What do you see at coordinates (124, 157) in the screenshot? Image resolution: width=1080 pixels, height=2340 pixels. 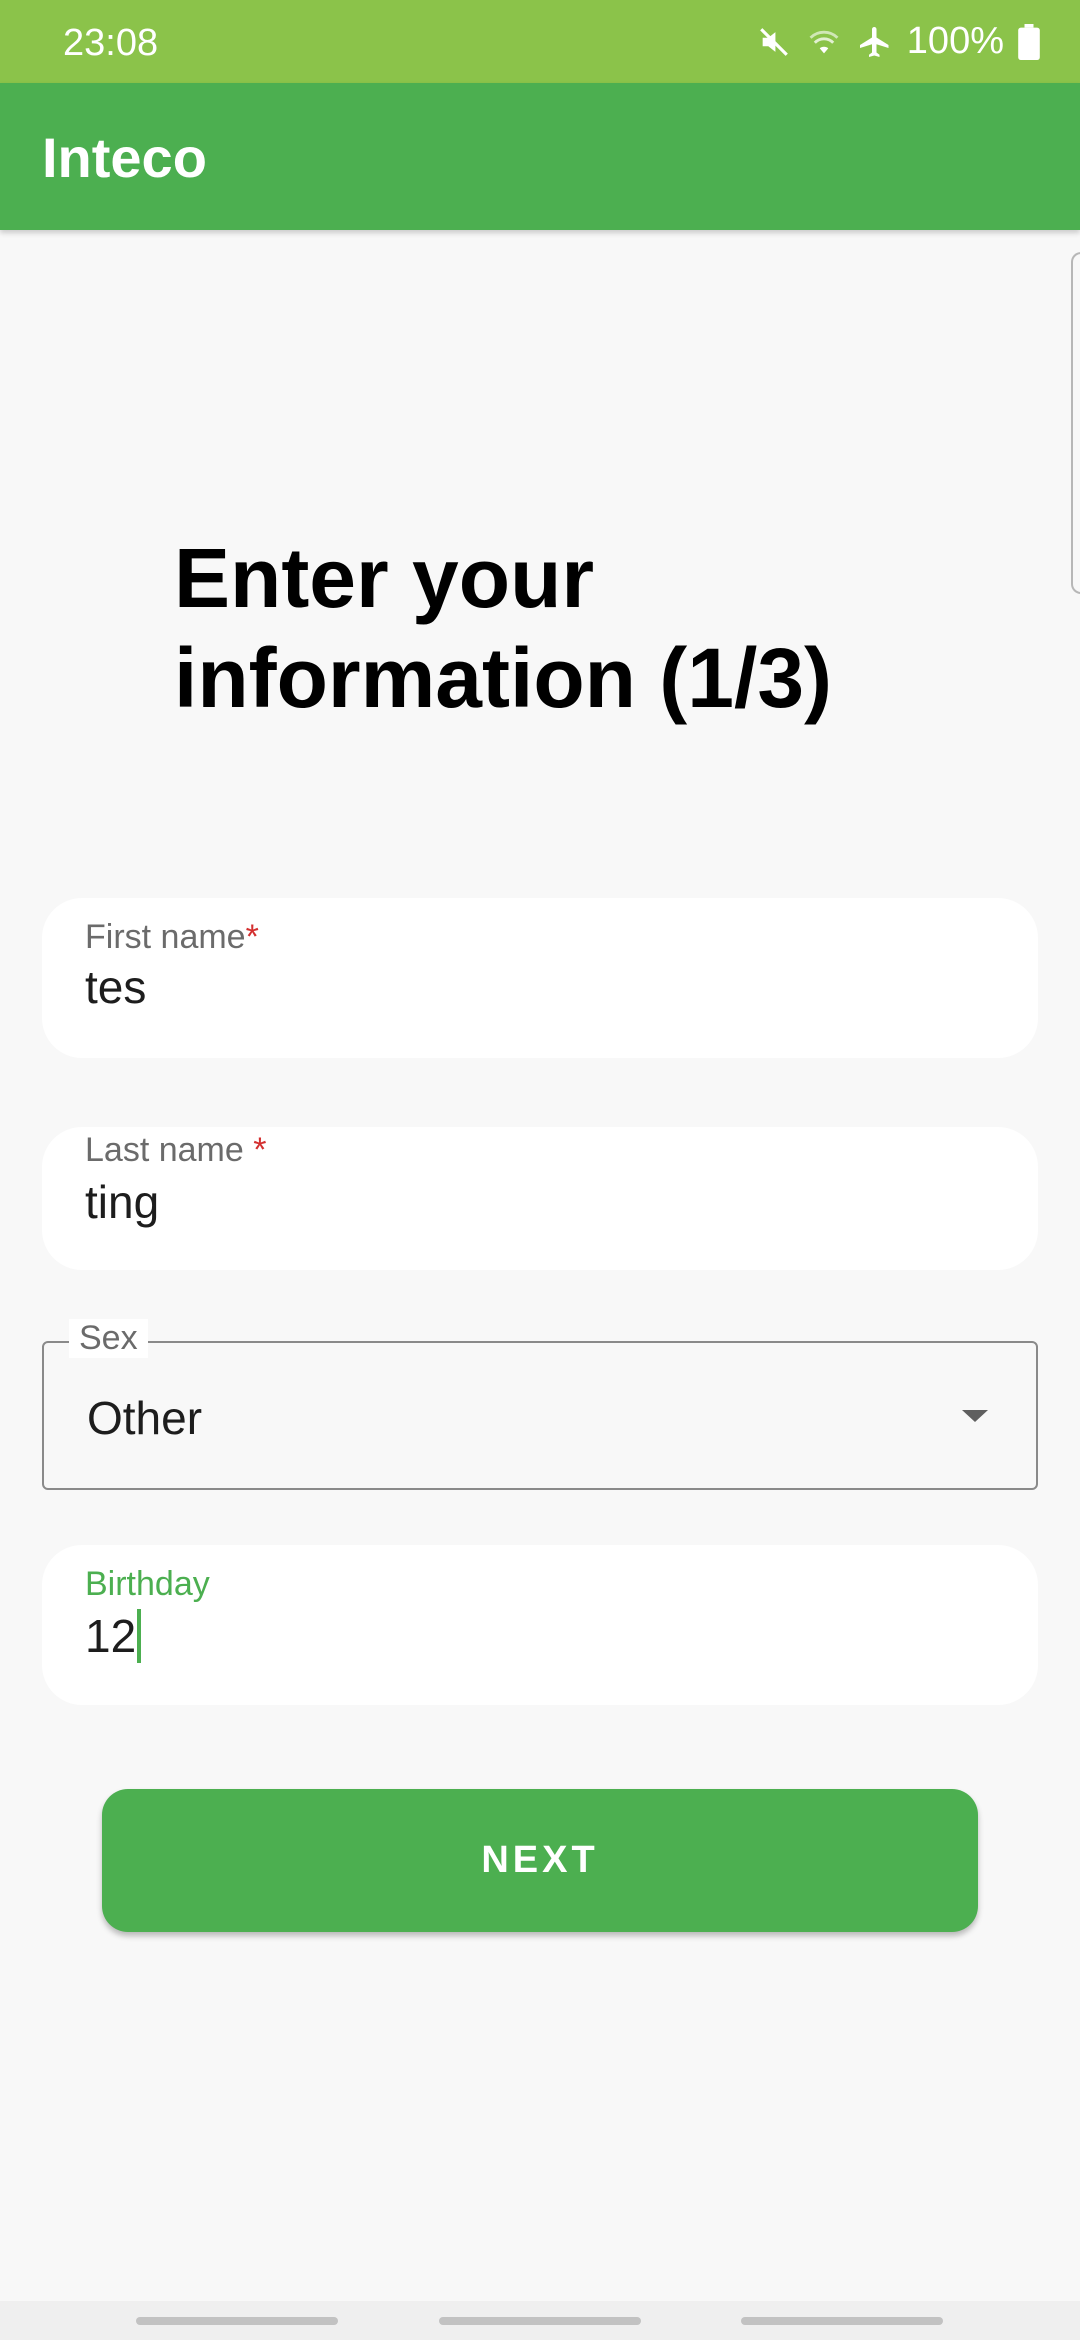 I see `app-title: Inteco` at bounding box center [124, 157].